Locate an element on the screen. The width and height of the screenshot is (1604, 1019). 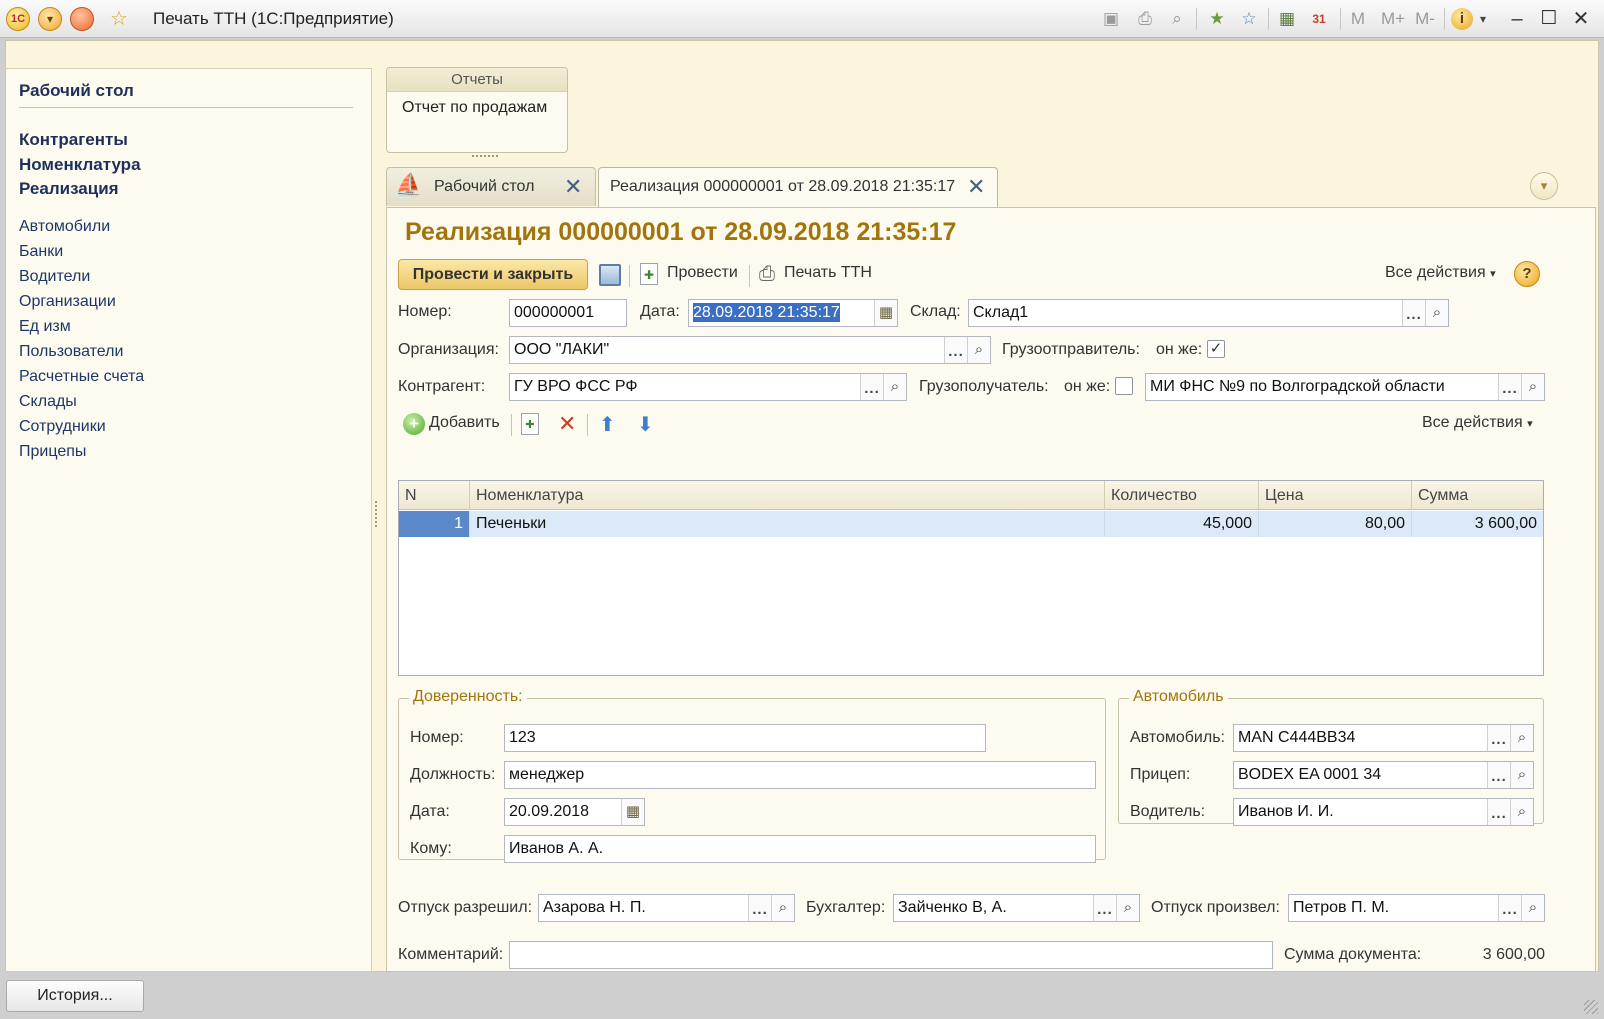
sidebar-item-banks: Банки is located at coordinates (41, 252).